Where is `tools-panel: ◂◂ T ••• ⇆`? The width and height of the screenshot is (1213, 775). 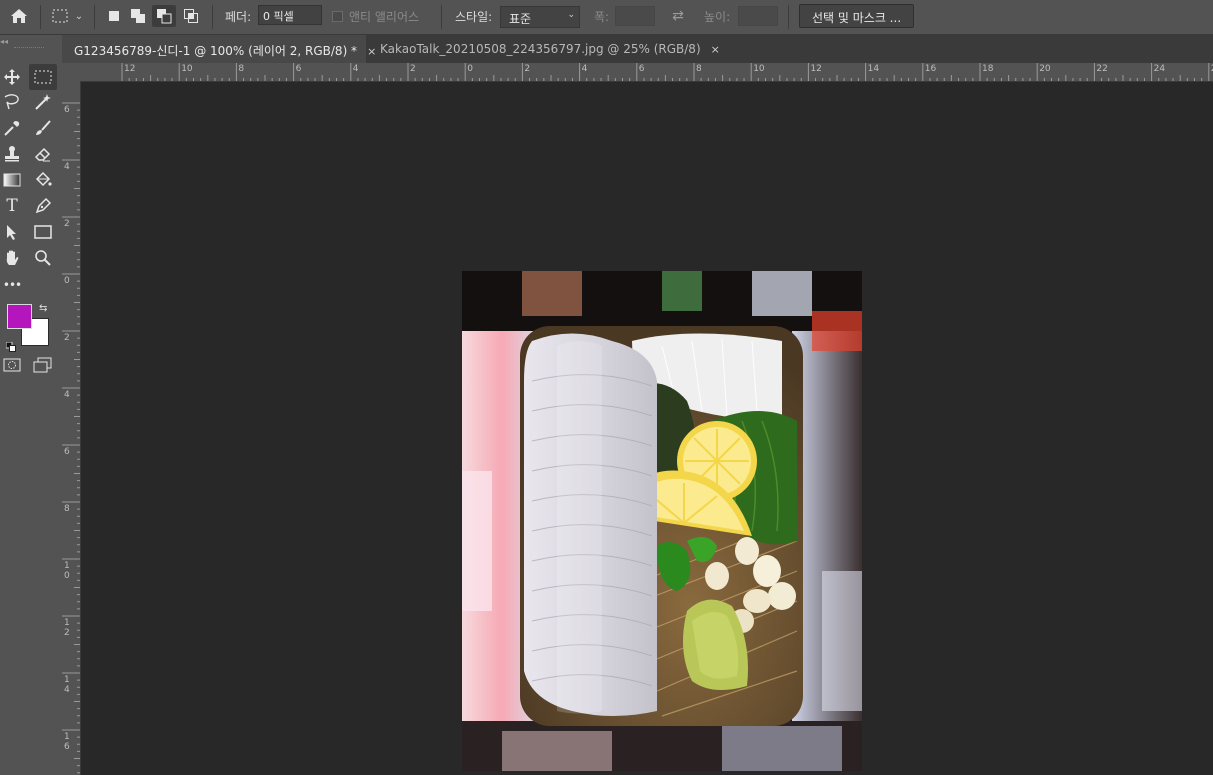
tools-panel: ◂◂ T ••• ⇆ is located at coordinates (31, 405).